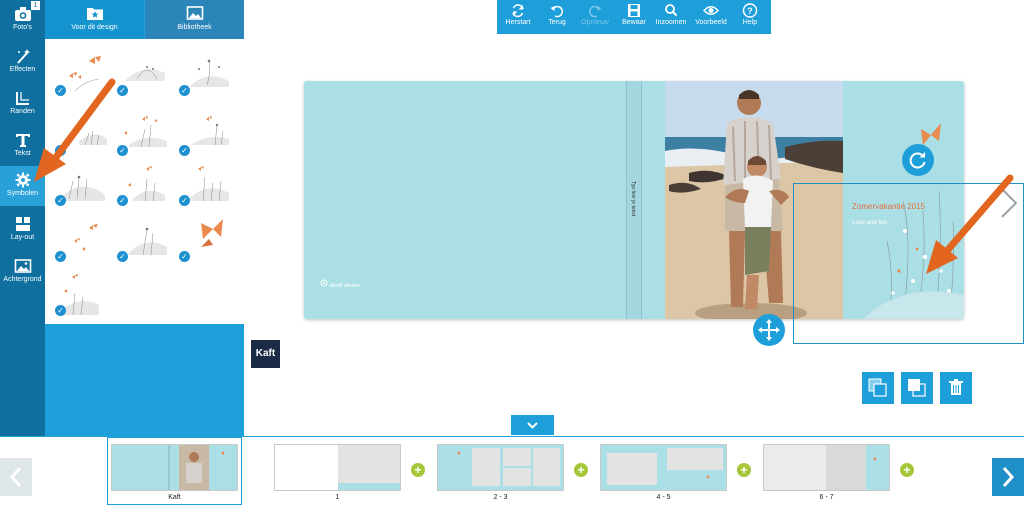  What do you see at coordinates (711, 10) in the screenshot?
I see `eye-icon` at bounding box center [711, 10].